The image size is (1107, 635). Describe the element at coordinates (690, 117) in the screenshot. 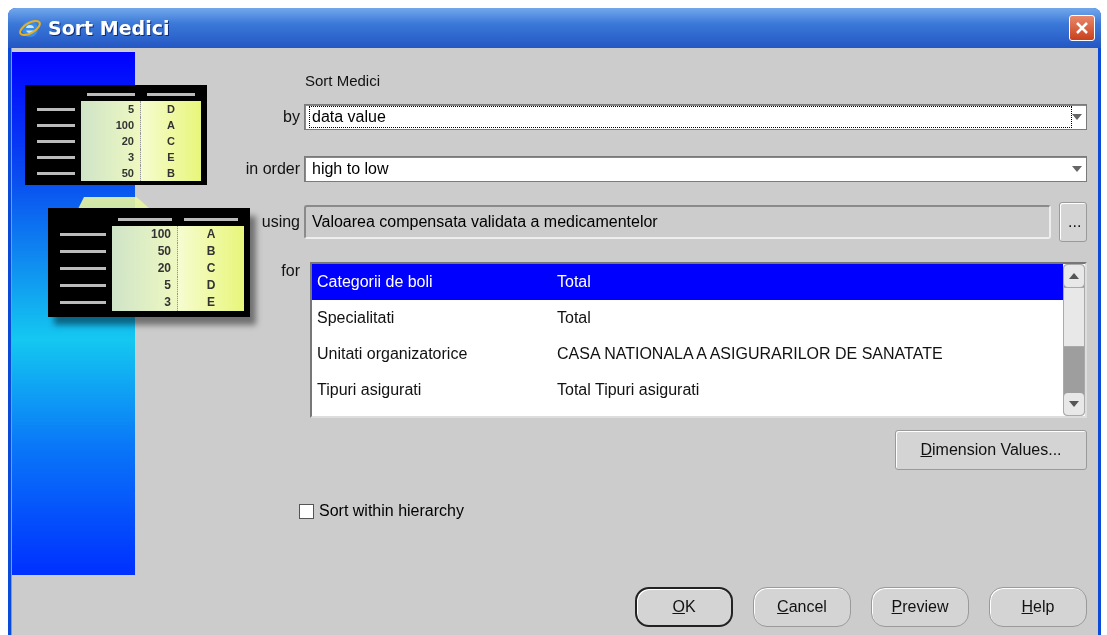

I see `dropdown-value: data value` at that location.